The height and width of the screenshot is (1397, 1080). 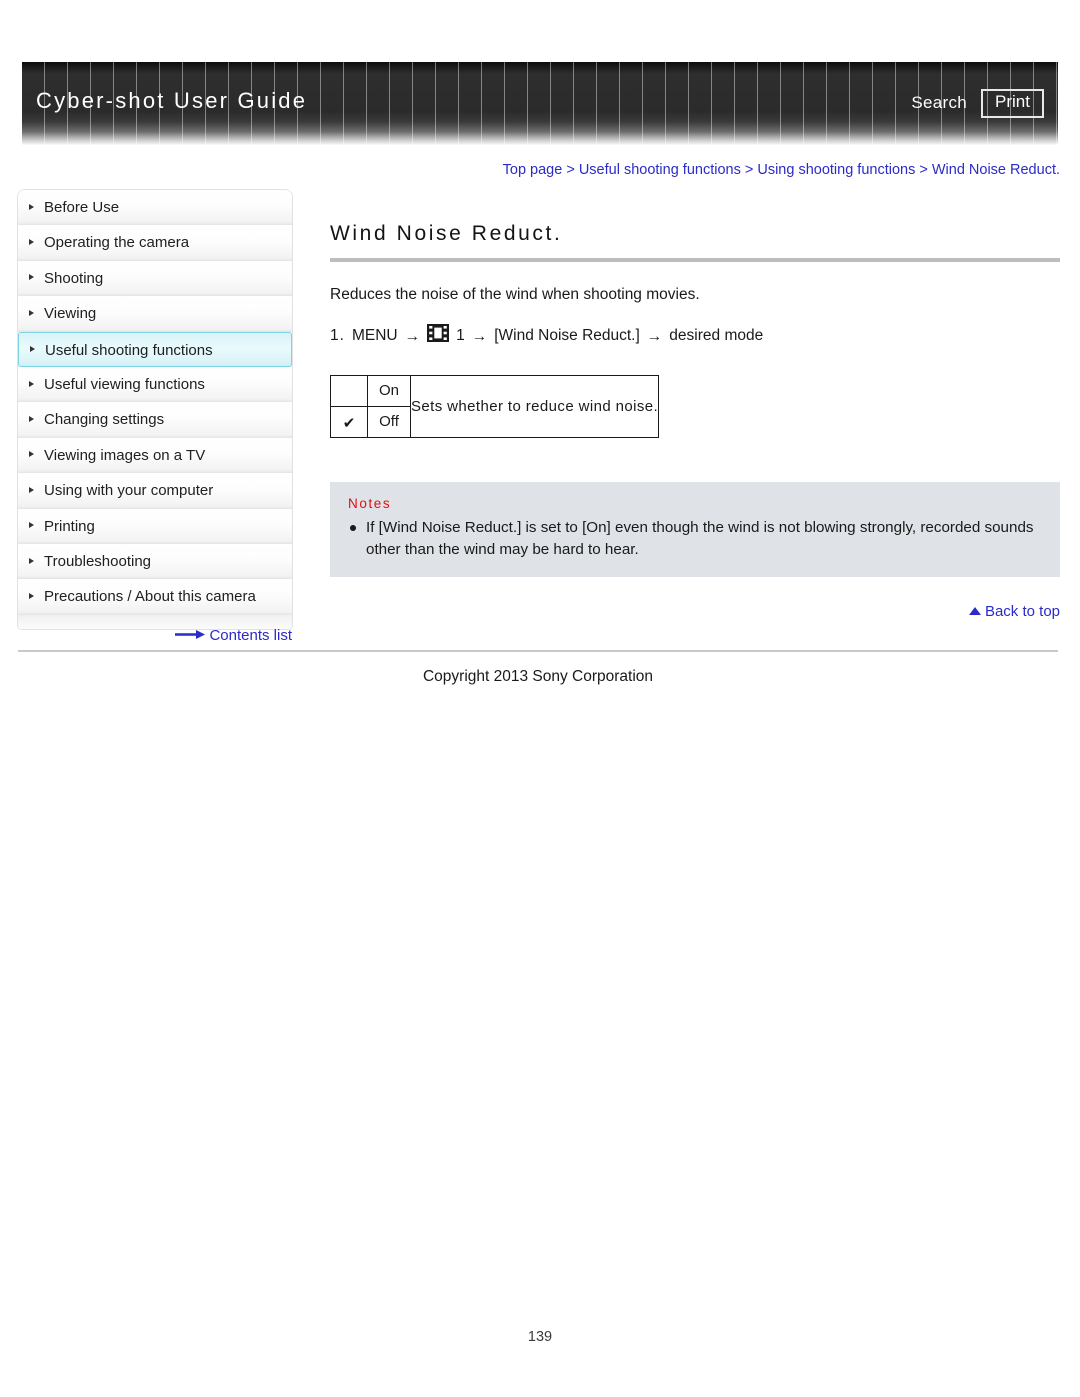 I want to click on film-strip-icon, so click(x=438, y=335).